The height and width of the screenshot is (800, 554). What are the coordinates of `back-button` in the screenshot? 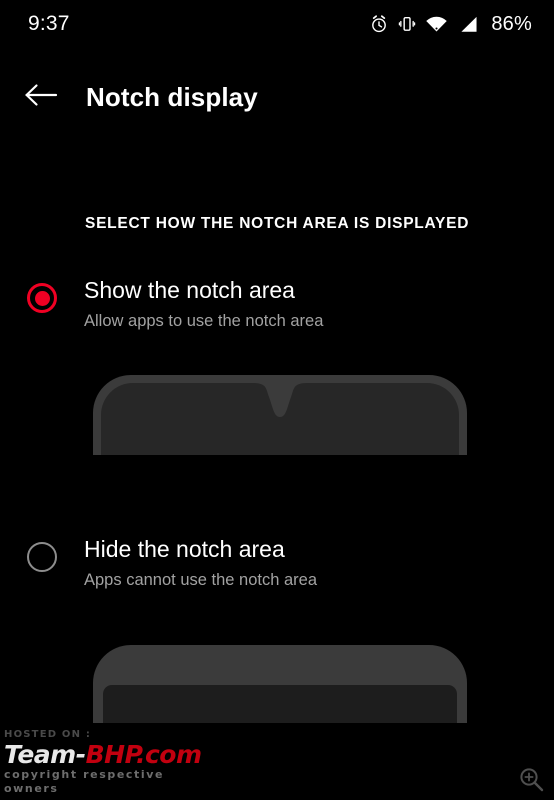 It's located at (41, 97).